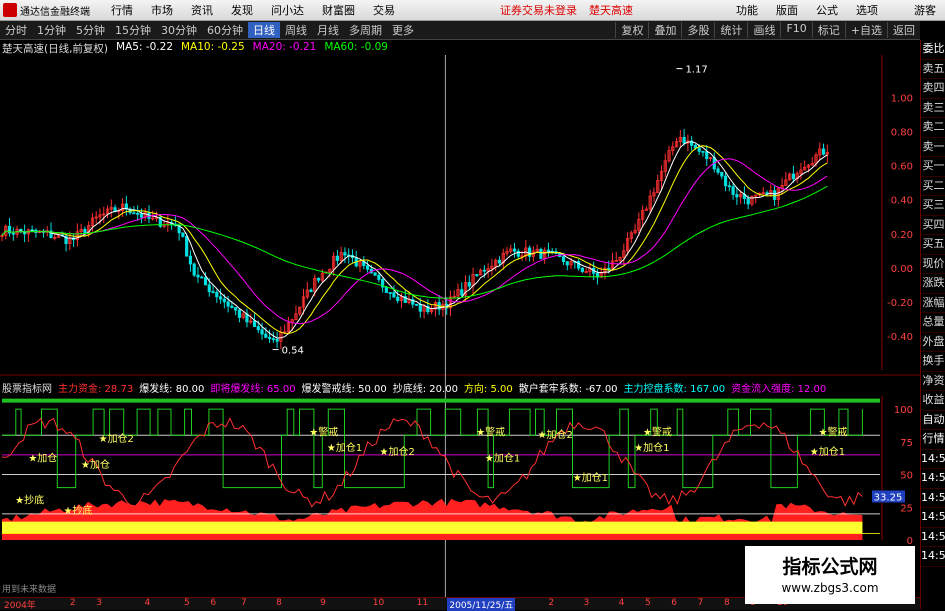  I want to click on indicator-legend-item: 爆发警戒线: 50.00, so click(344, 389).